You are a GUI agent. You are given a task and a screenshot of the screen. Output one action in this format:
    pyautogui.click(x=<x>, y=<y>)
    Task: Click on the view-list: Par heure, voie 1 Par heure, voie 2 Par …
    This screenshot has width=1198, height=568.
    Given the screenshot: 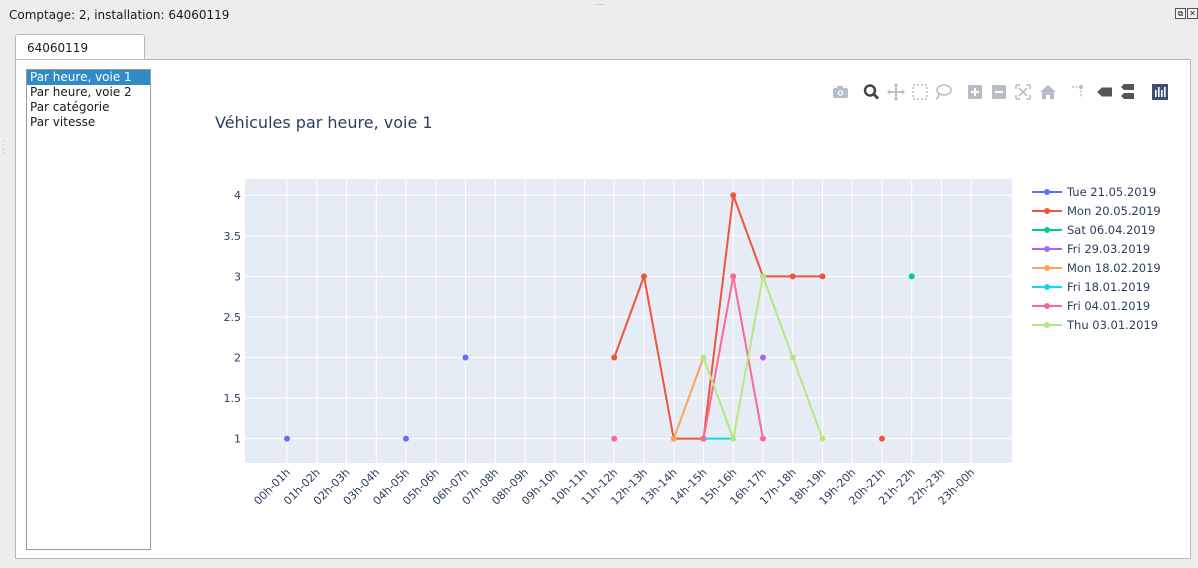 What is the action you would take?
    pyautogui.click(x=88, y=309)
    